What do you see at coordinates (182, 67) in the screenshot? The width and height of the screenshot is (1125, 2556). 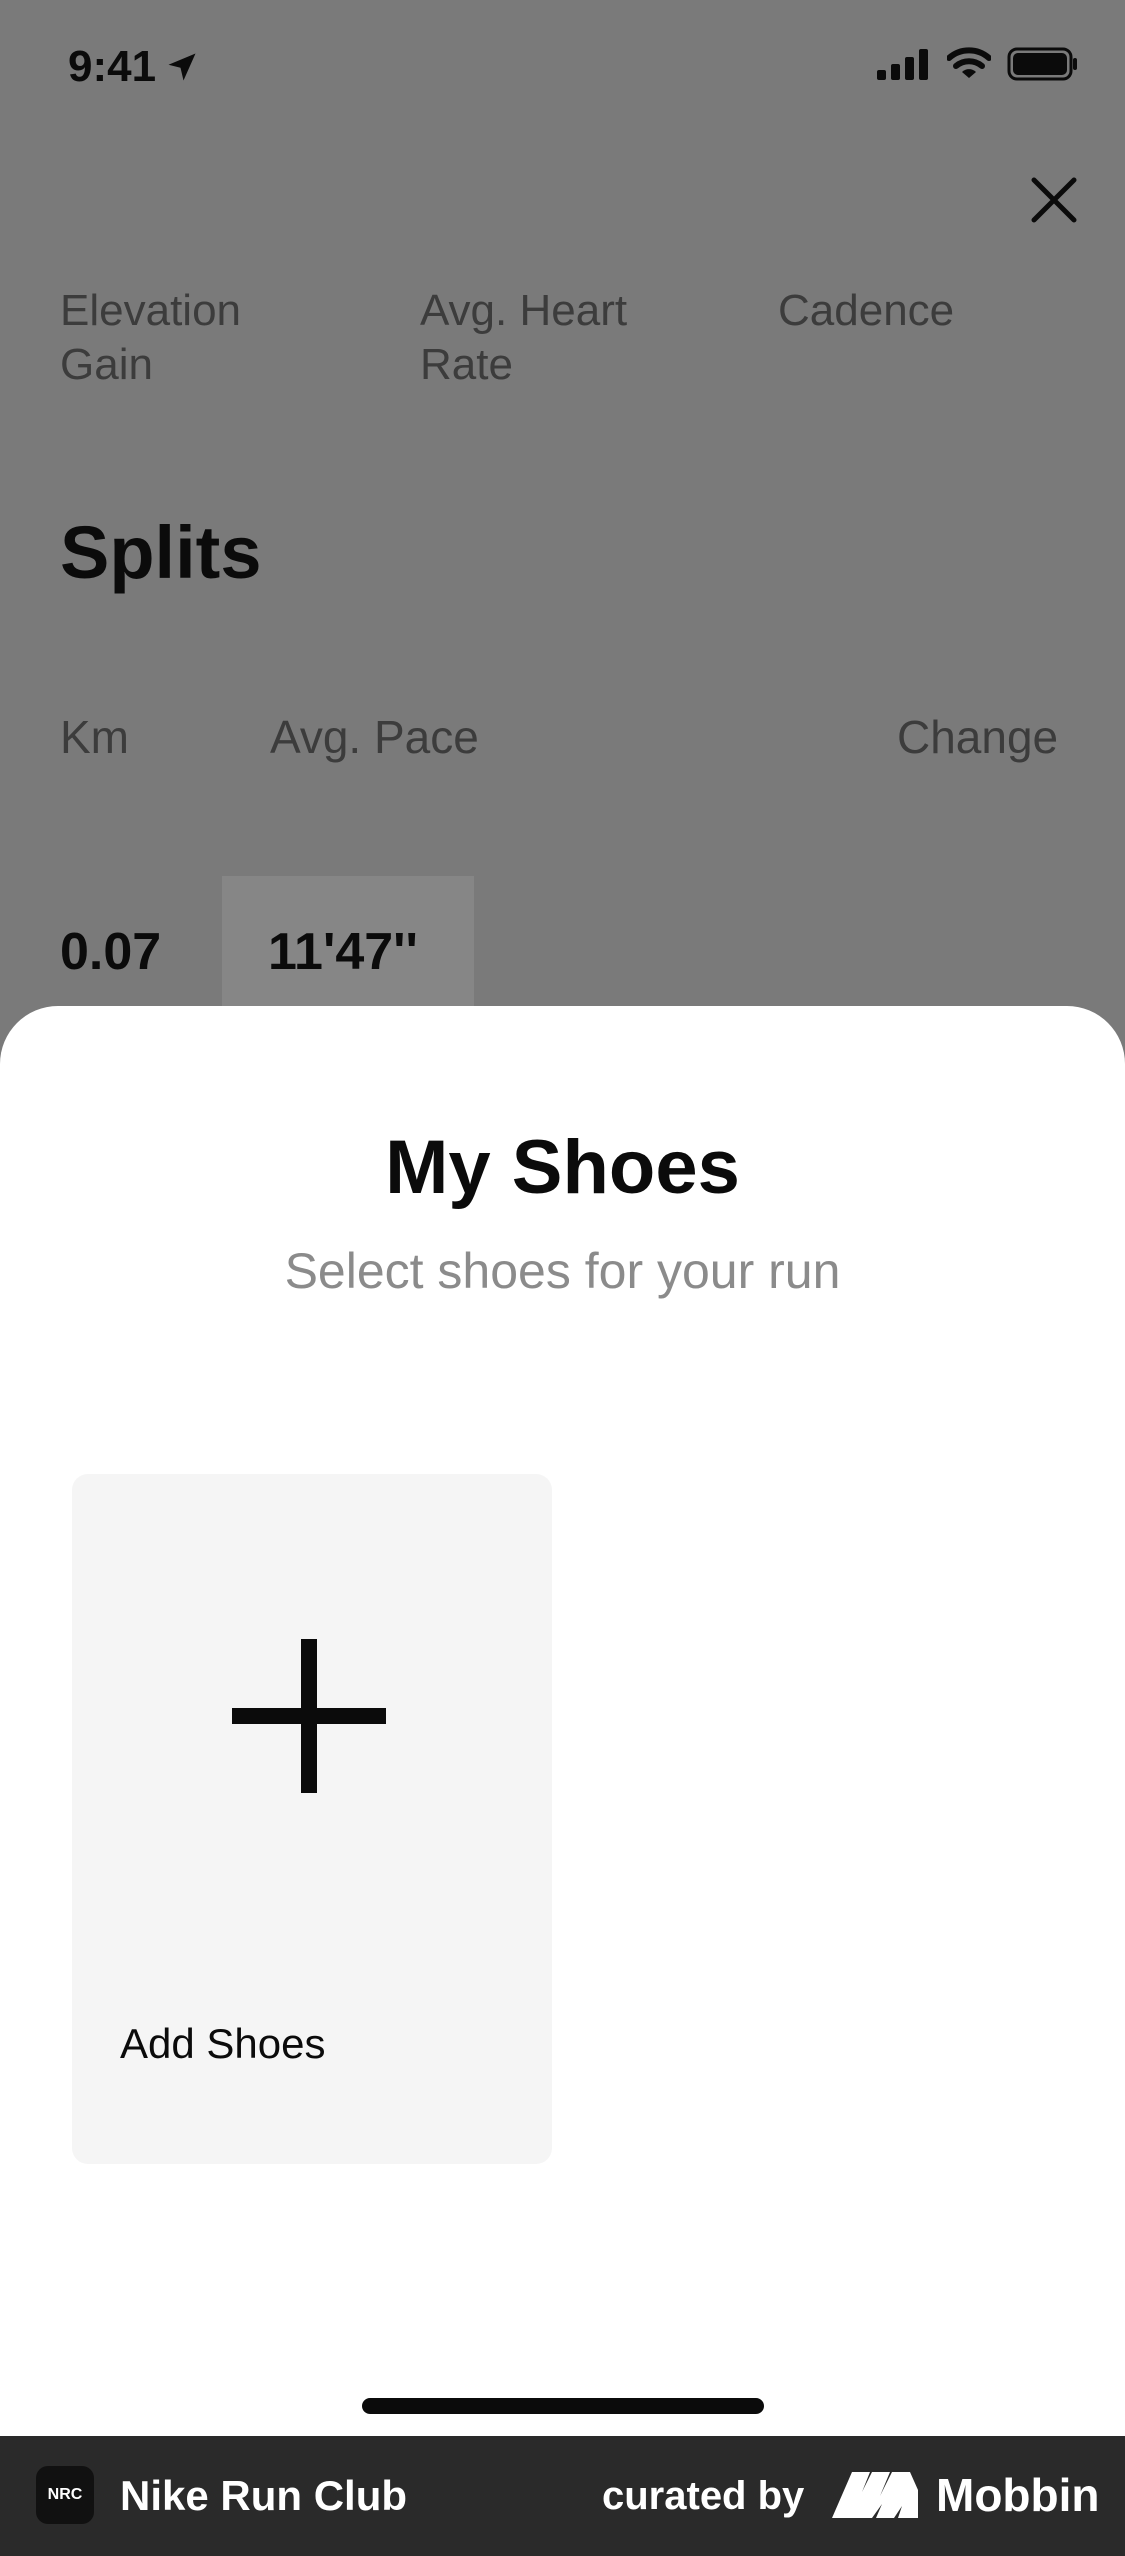 I see `location-arrow-icon` at bounding box center [182, 67].